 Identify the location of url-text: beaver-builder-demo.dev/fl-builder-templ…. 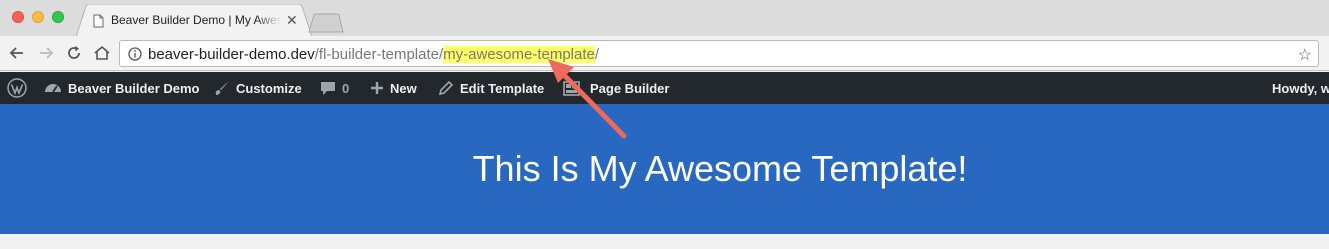
(373, 54).